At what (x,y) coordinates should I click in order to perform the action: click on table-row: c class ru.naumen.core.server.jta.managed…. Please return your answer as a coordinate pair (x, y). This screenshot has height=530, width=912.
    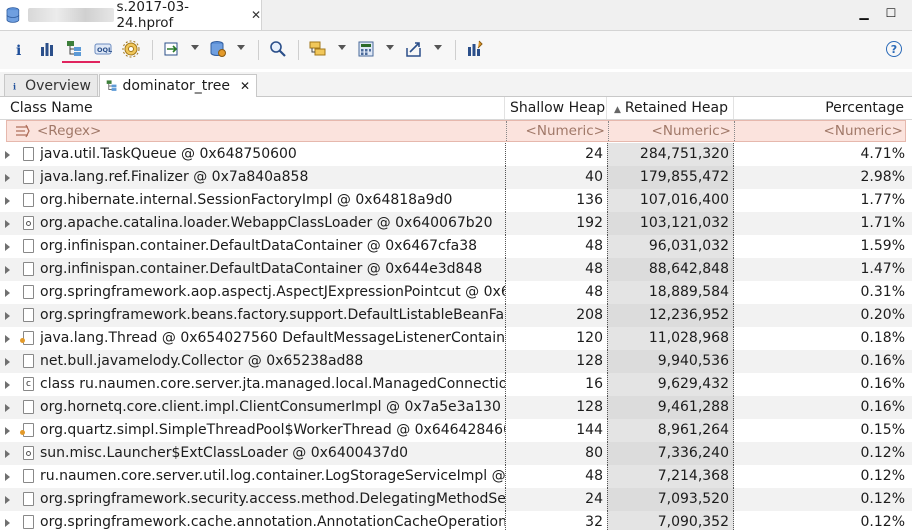
    Looking at the image, I should click on (456, 384).